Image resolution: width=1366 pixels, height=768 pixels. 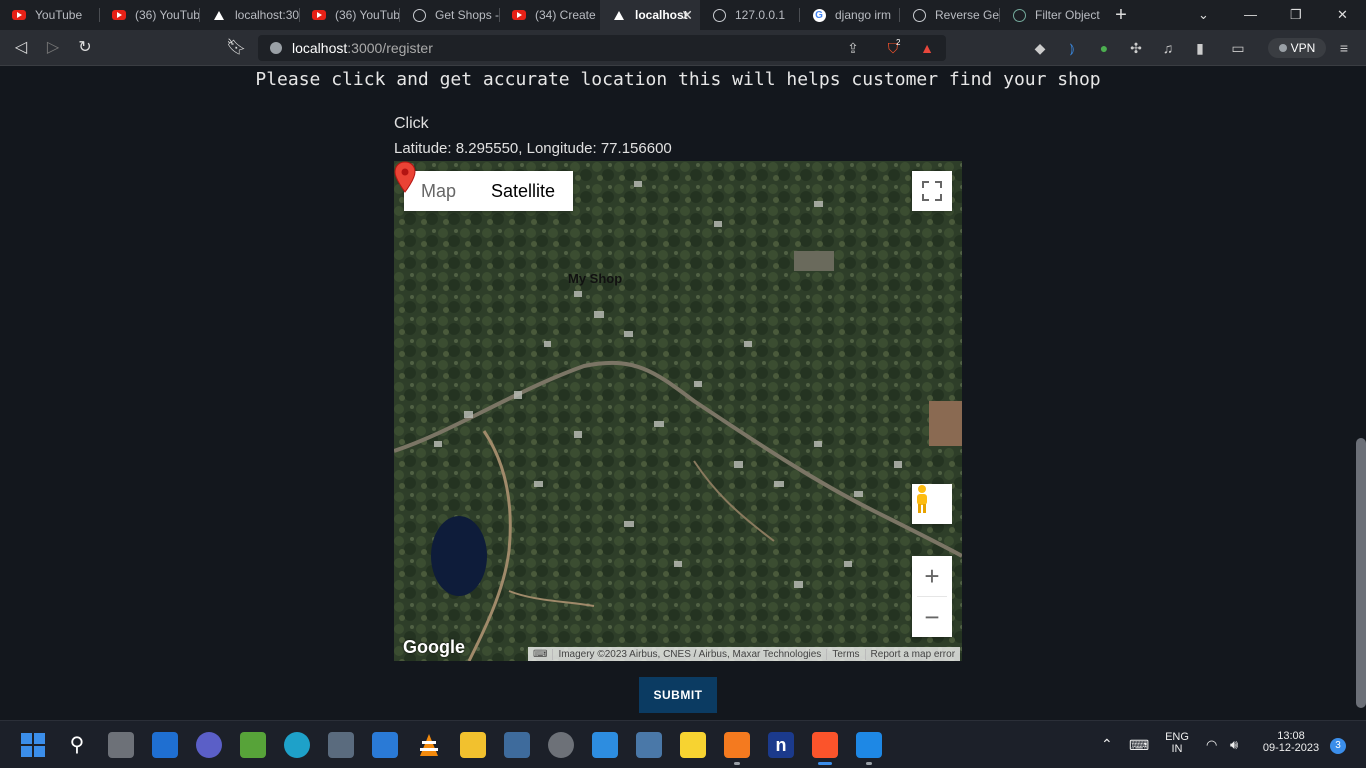 What do you see at coordinates (297, 745) in the screenshot?
I see `edge-icon` at bounding box center [297, 745].